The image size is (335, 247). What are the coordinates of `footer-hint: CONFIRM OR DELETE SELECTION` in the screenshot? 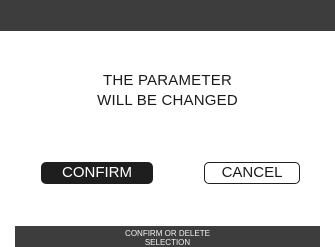 It's located at (167, 238).